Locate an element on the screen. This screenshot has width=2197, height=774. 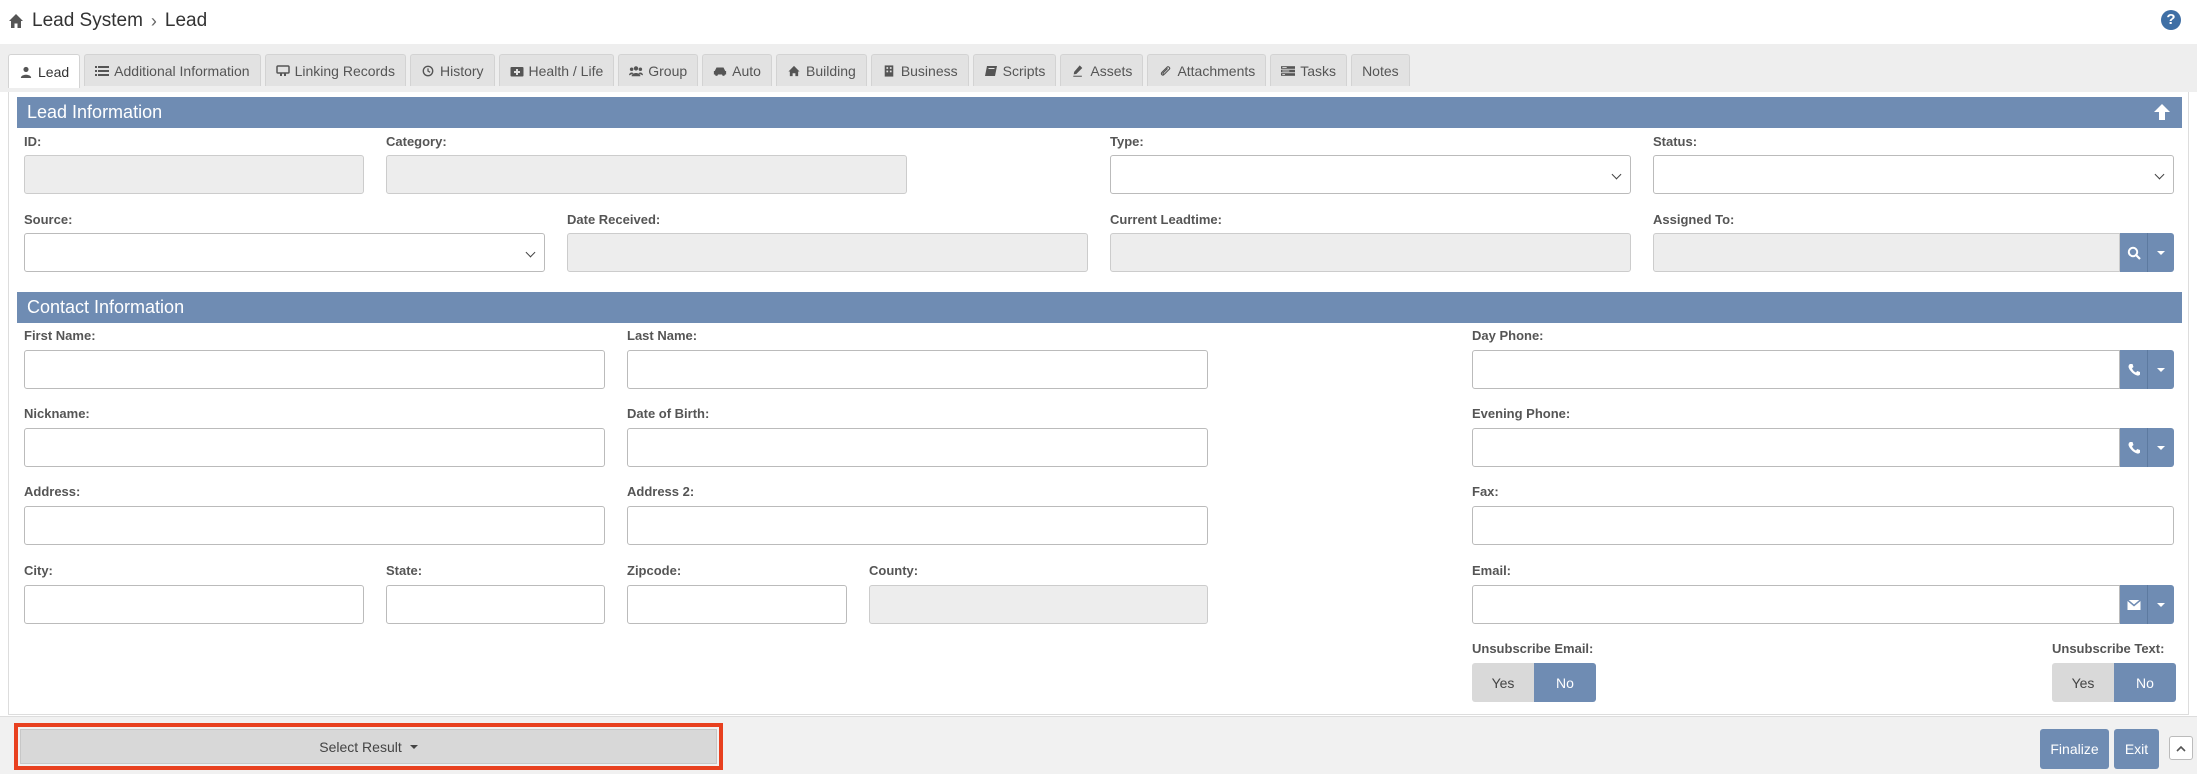
county-label: County: is located at coordinates (894, 570).